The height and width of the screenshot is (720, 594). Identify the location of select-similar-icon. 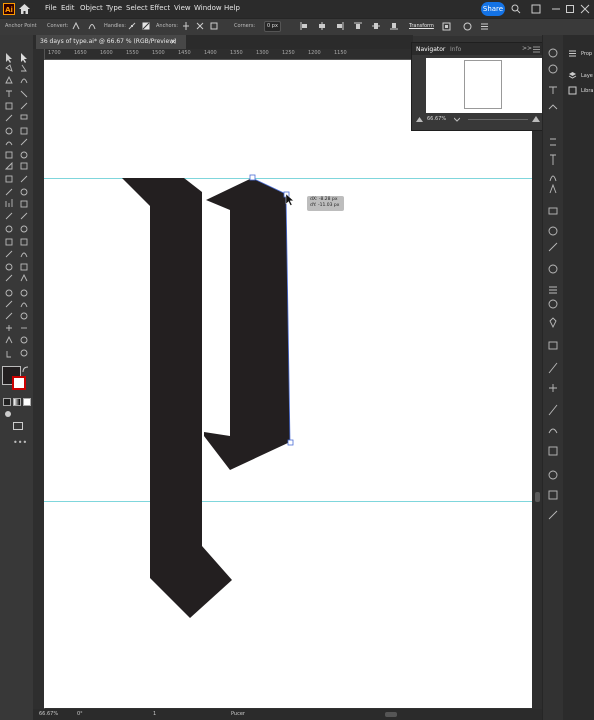
(467, 26).